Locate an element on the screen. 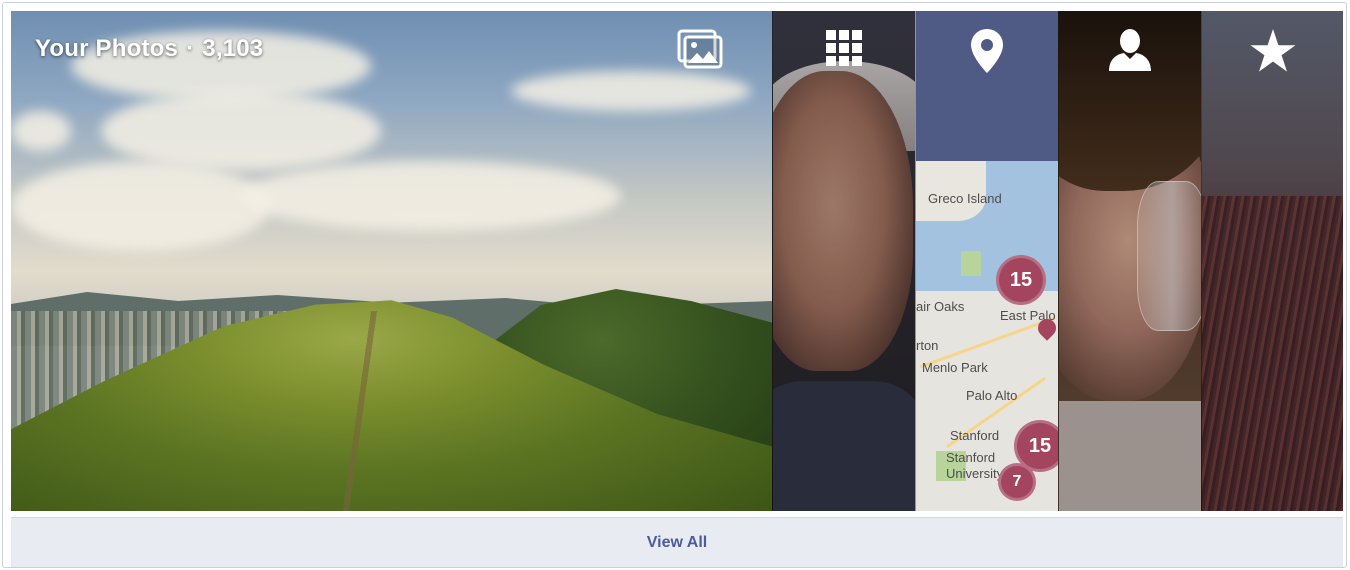 This screenshot has width=1350, height=570. map-label: Menlo Park is located at coordinates (955, 367).